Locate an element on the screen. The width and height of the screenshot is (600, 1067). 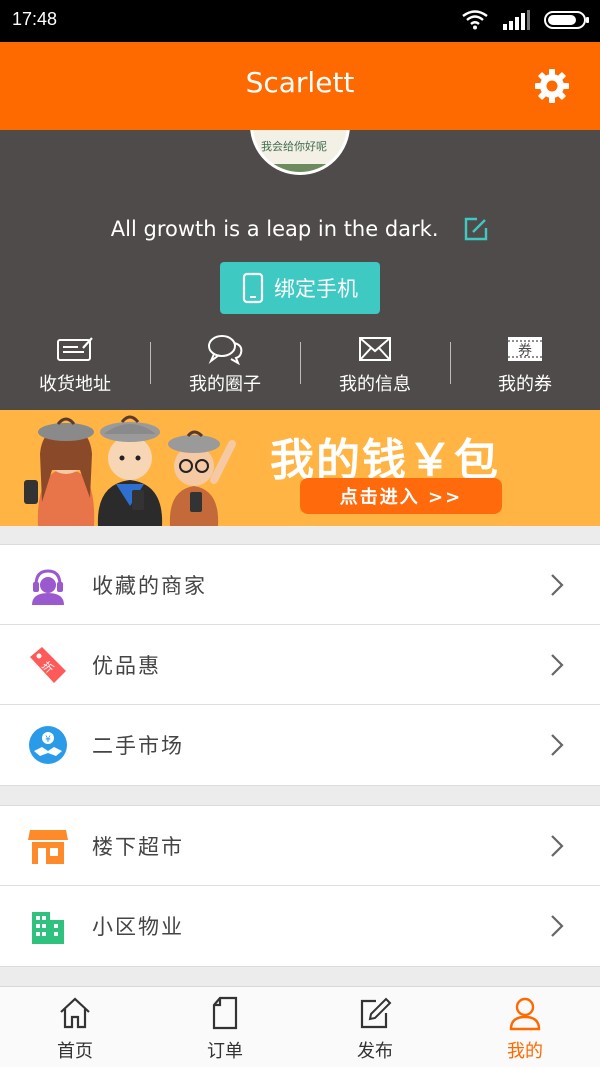
handshake-icon: ¥ is located at coordinates (48, 745).